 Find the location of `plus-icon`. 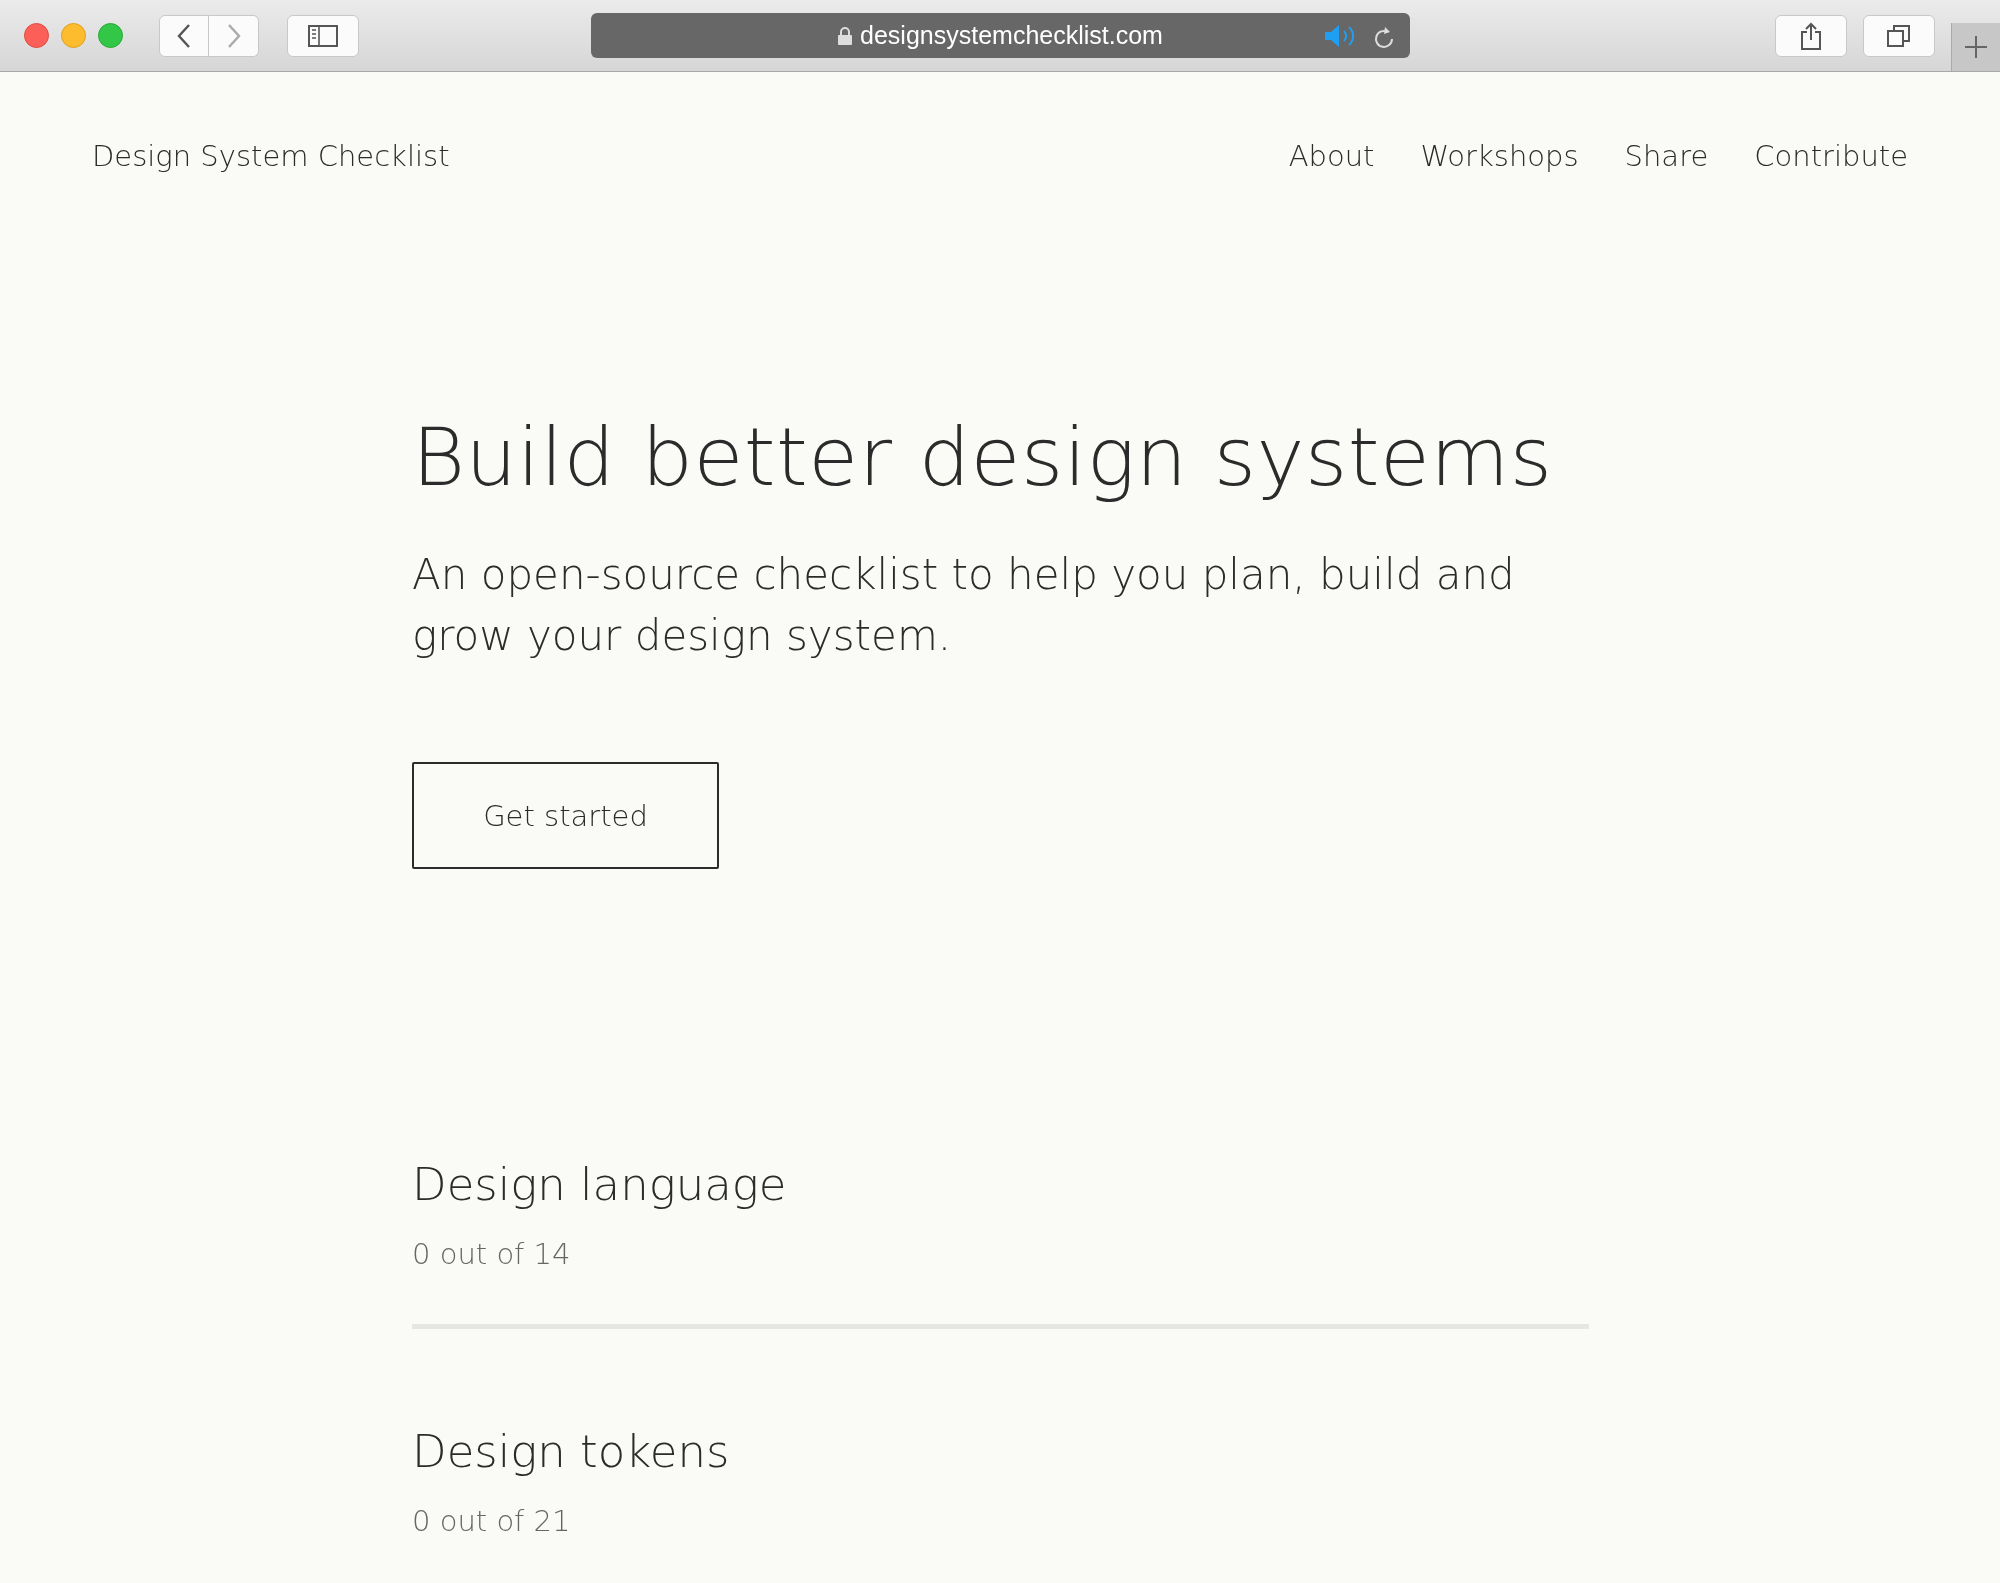

plus-icon is located at coordinates (1976, 47).